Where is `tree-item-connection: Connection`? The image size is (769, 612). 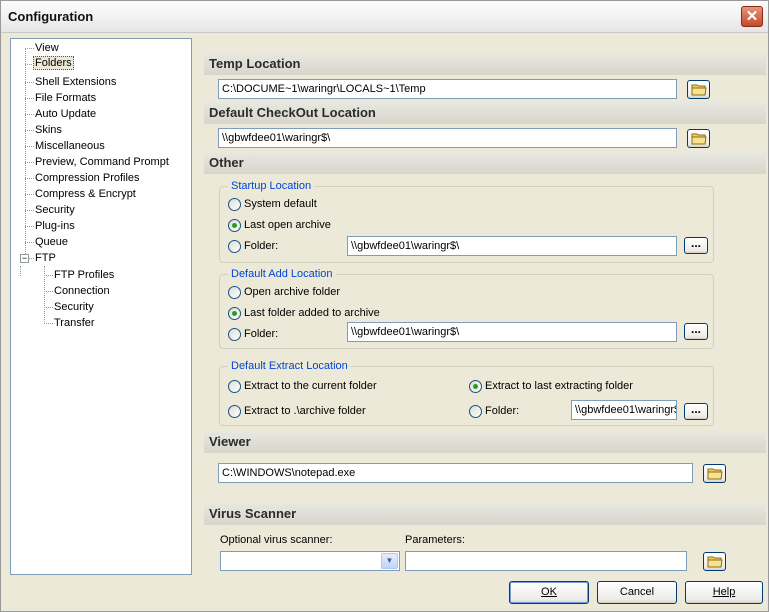 tree-item-connection: Connection is located at coordinates (82, 291).